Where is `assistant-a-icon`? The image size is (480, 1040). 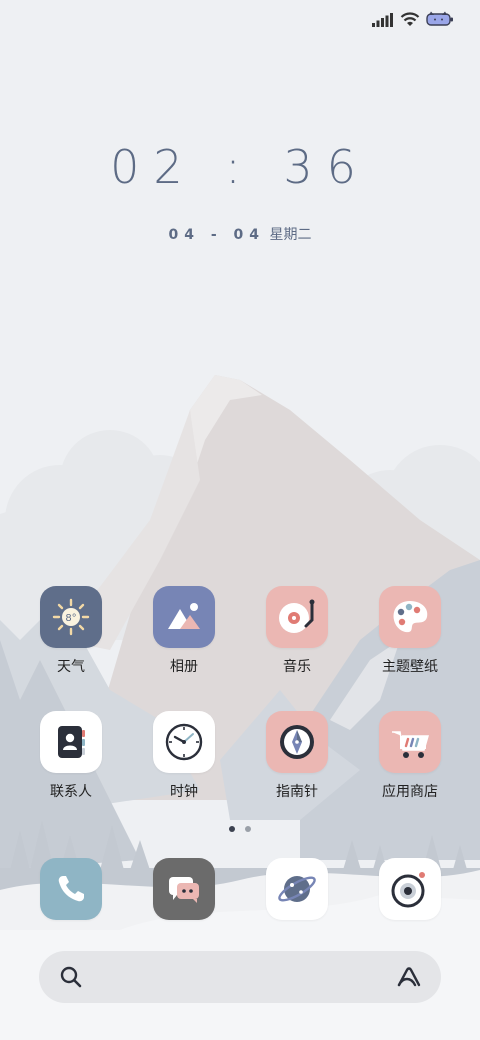 assistant-a-icon is located at coordinates (409, 979).